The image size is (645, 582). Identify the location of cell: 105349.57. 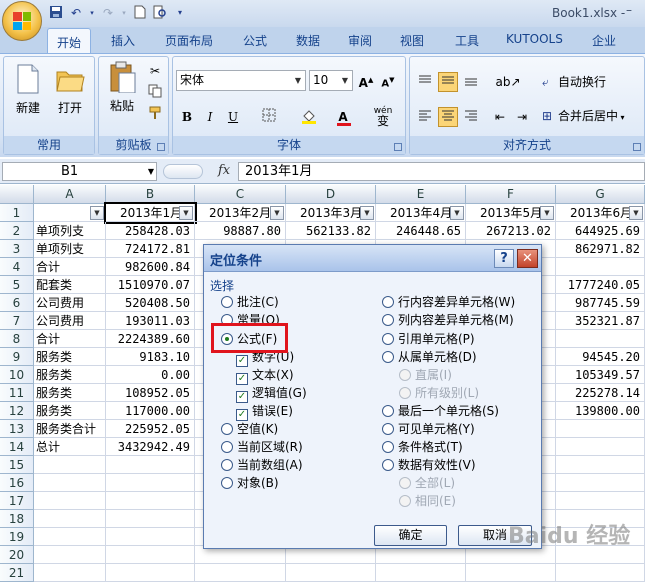
(600, 375).